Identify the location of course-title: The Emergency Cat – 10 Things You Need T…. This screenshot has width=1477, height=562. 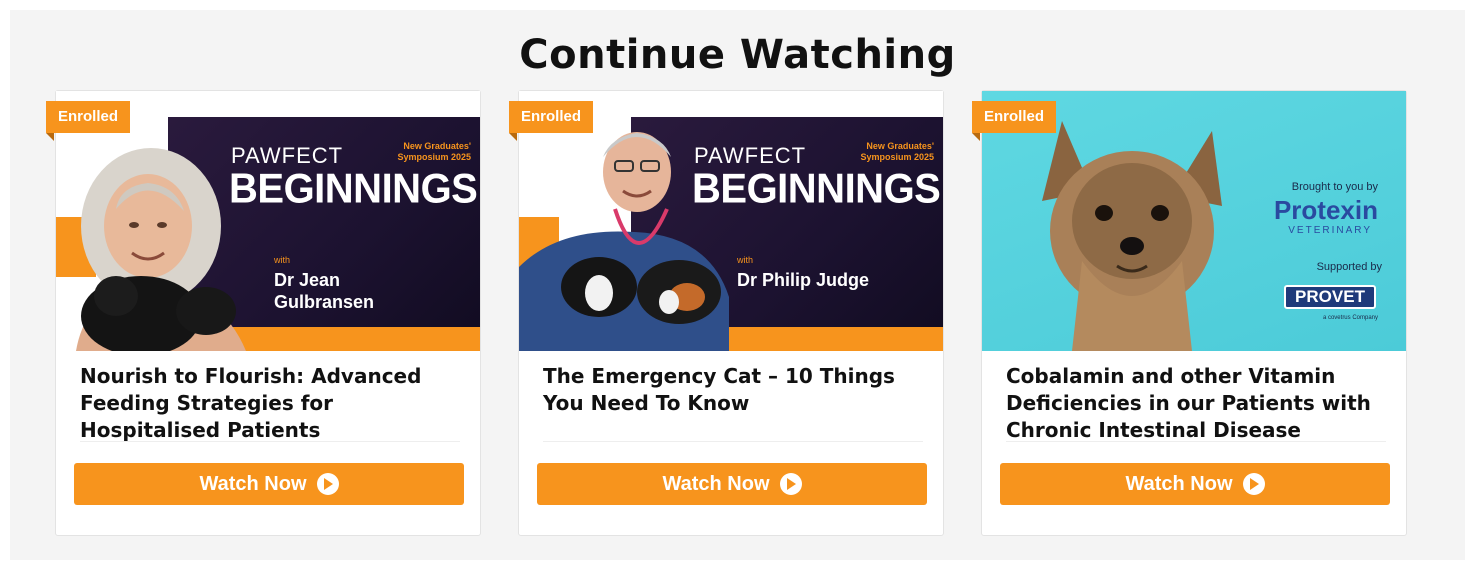
(733, 390).